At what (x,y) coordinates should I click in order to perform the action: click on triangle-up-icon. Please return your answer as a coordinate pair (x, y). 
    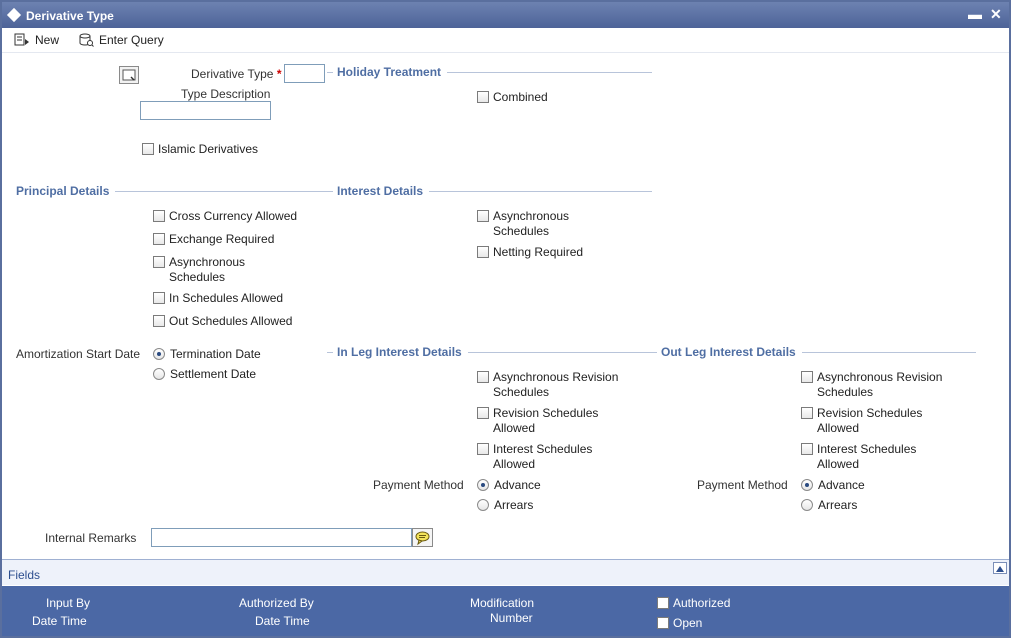
    Looking at the image, I should click on (1000, 569).